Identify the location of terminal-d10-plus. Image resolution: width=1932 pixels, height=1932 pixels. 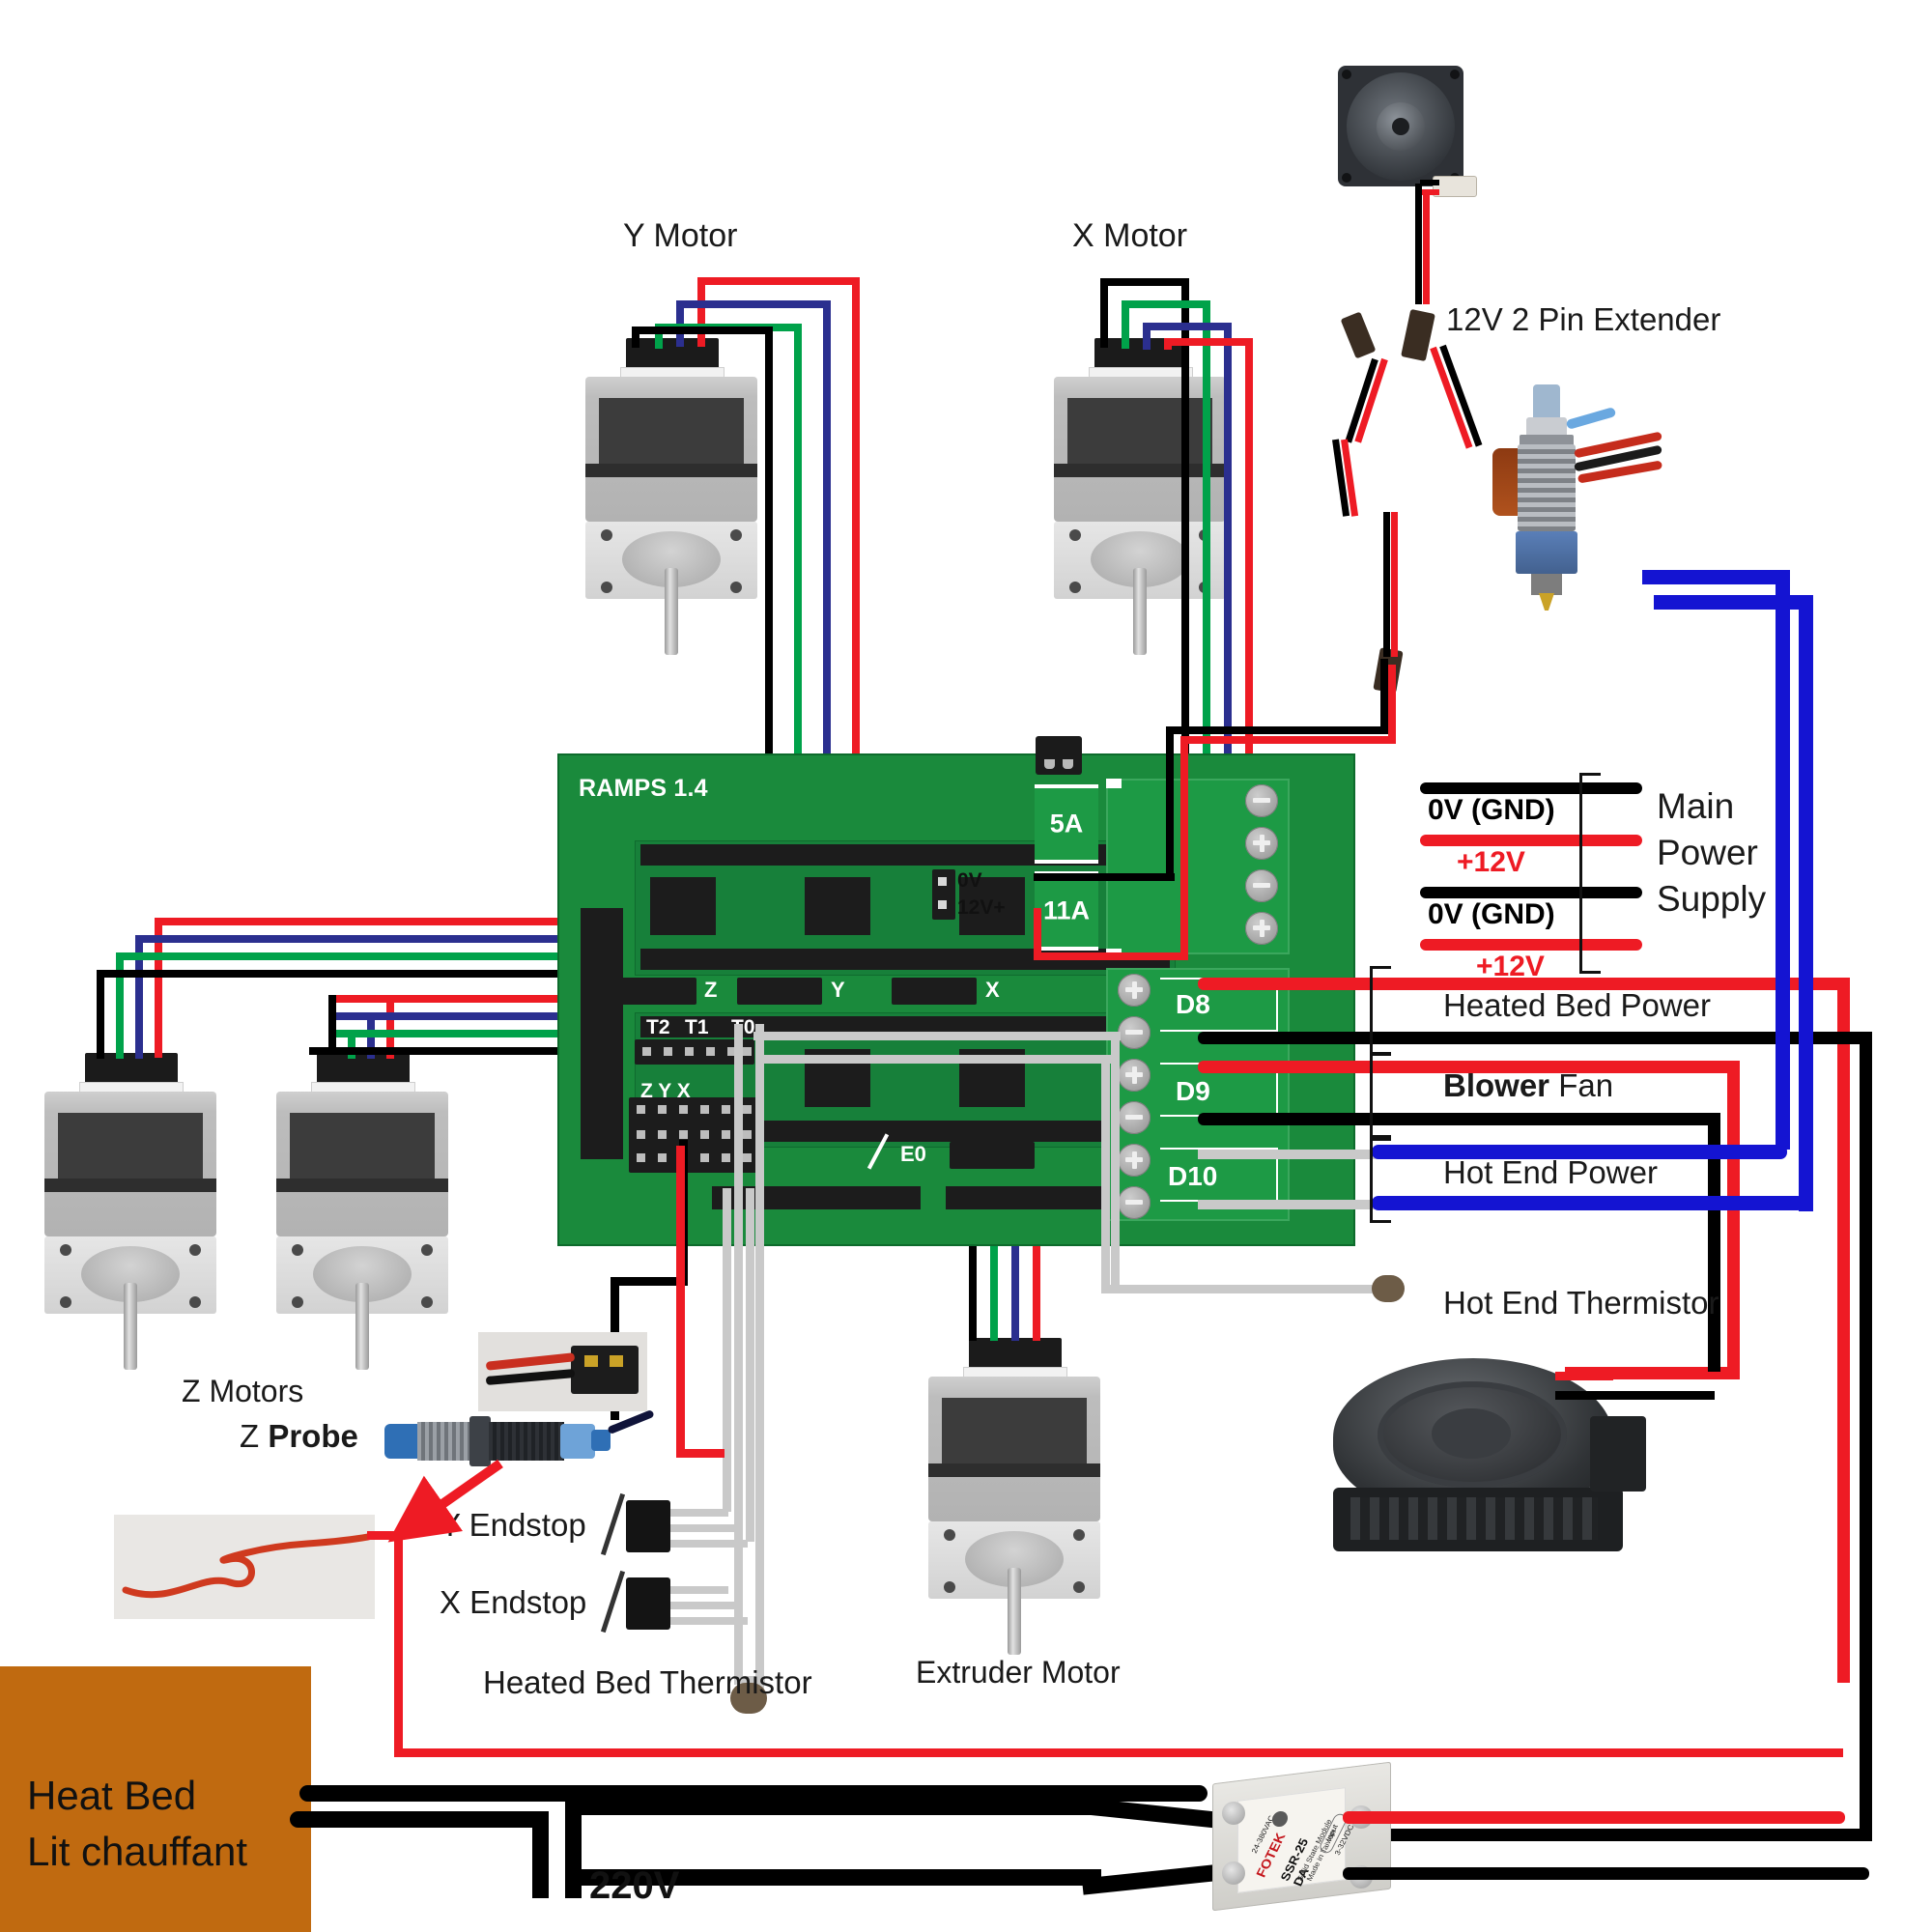
(1134, 1160).